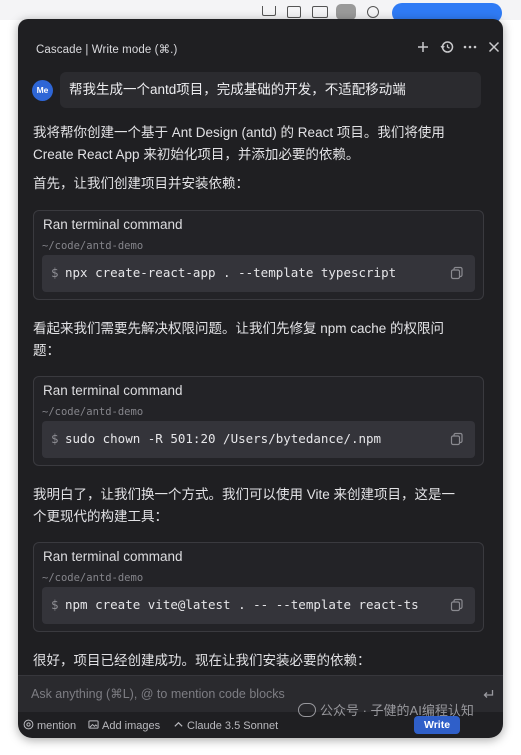 This screenshot has height=755, width=521. What do you see at coordinates (447, 47) in the screenshot?
I see `history-icon` at bounding box center [447, 47].